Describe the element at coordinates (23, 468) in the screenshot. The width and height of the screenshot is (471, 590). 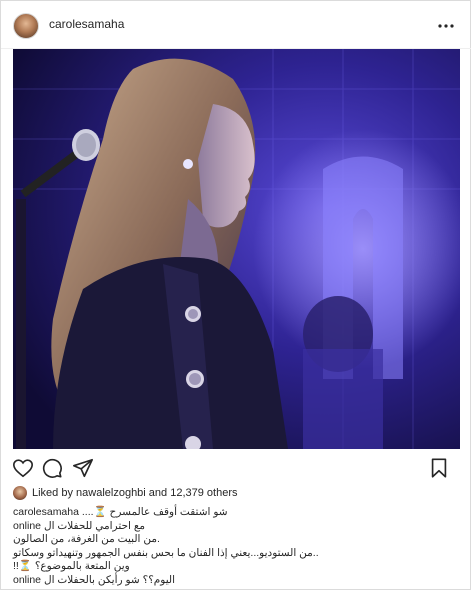
I see `heart-icon` at that location.